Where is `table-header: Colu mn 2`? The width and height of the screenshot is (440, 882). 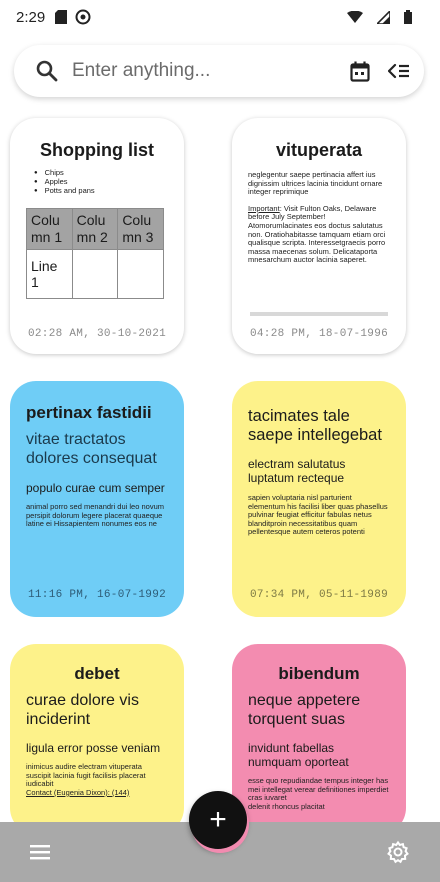
table-header: Colu mn 2 is located at coordinates (95, 229).